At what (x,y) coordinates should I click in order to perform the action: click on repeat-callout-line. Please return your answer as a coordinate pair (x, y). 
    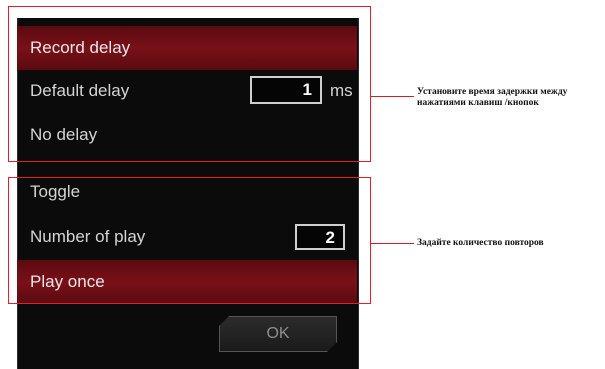
    Looking at the image, I should click on (392, 243).